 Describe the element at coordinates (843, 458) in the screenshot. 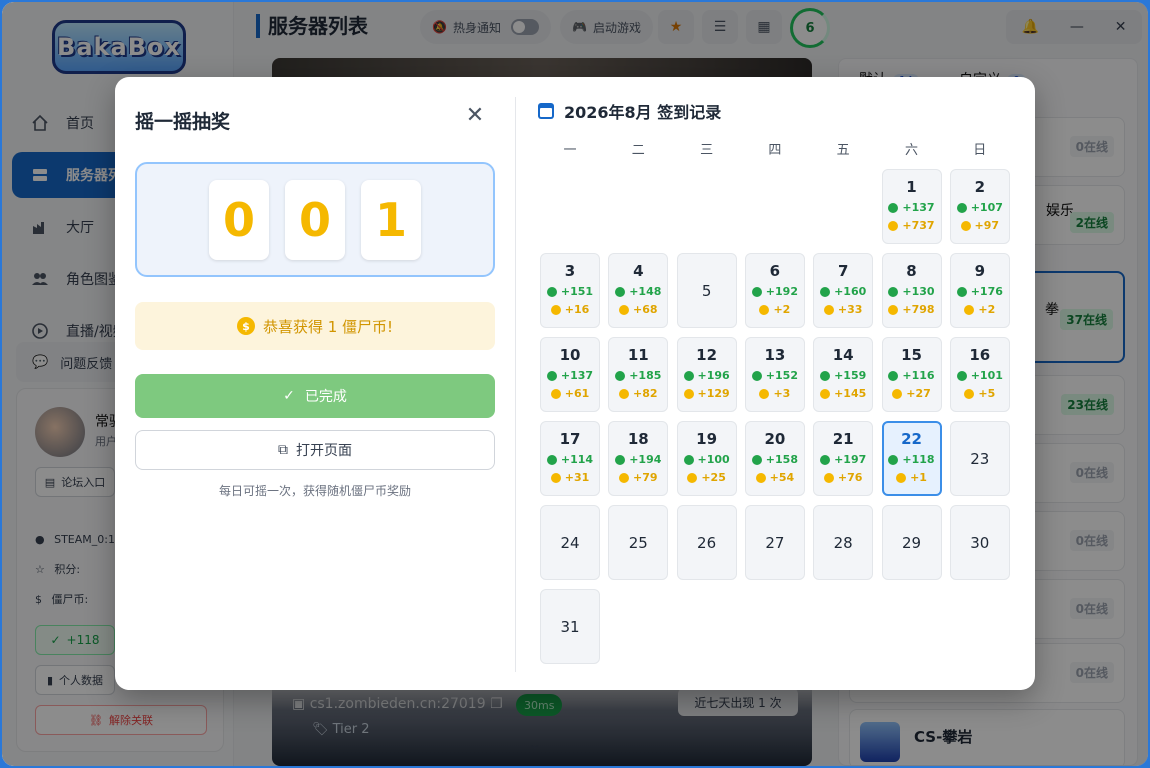

I see `calendar-day: 21 +197 +76` at that location.